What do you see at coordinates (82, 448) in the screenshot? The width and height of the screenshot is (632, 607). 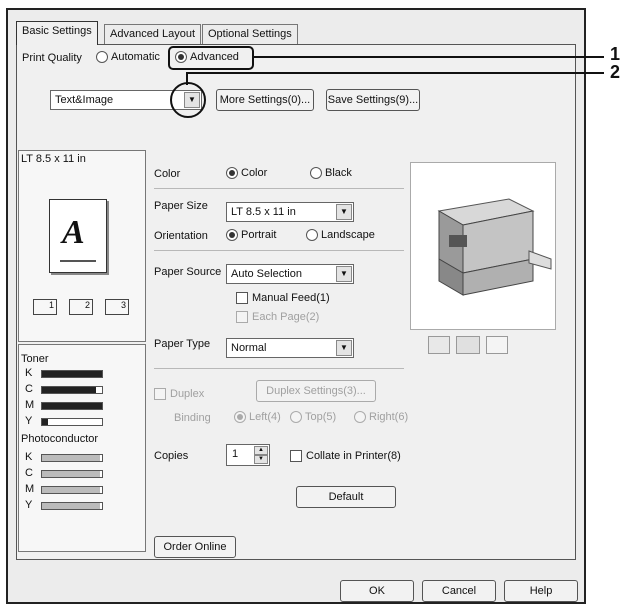 I see `consumables-panel: Toner K C M Y Photoconductor K C M Y` at bounding box center [82, 448].